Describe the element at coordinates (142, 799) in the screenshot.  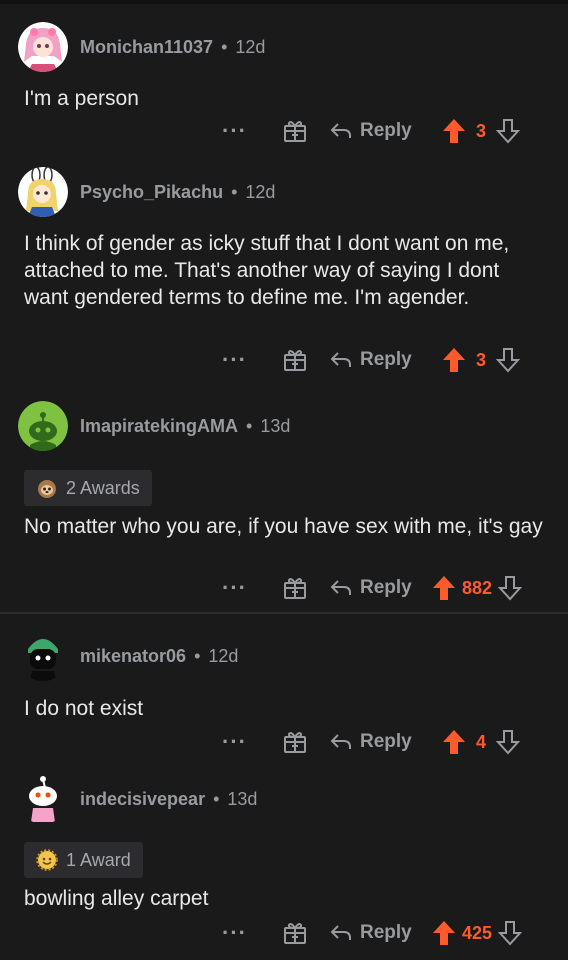
I see `username: indecisivepear` at that location.